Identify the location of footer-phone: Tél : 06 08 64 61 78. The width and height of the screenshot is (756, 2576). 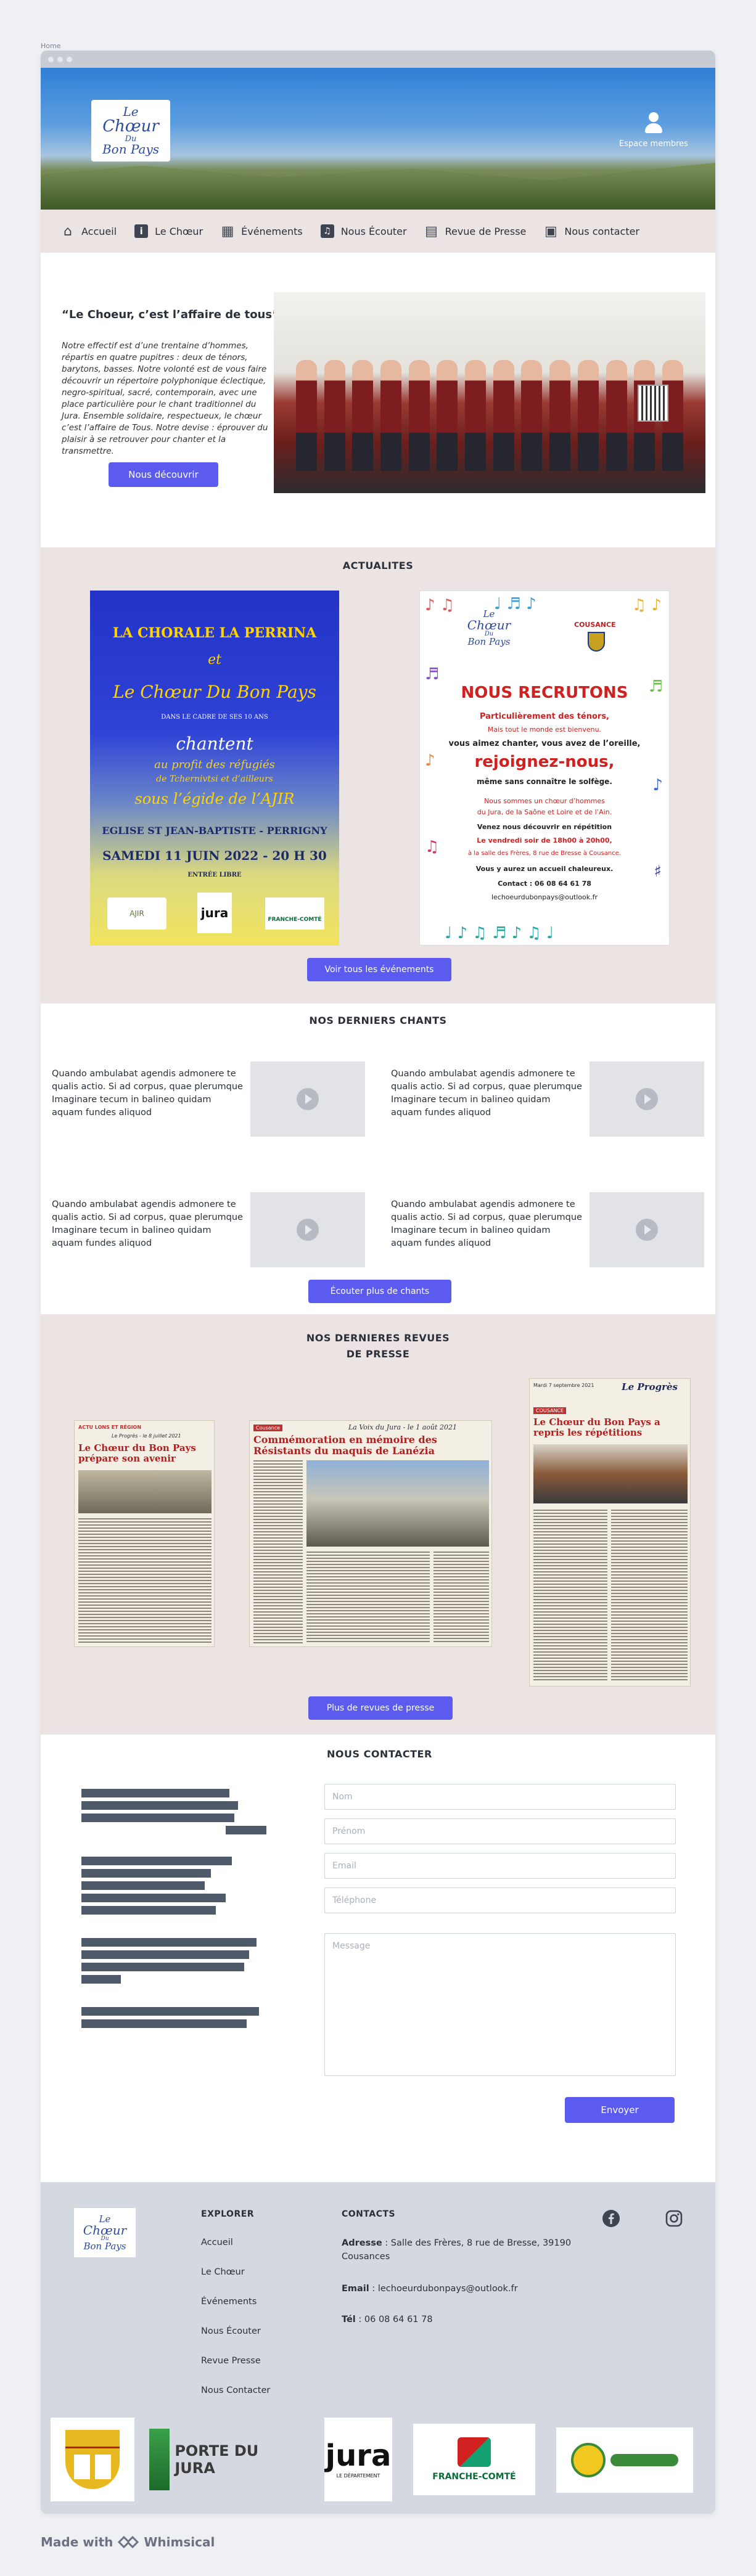
(387, 2320).